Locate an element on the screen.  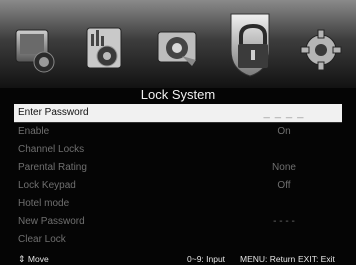
menu-item-parental-rating: Parental Rating None is located at coordinates (178, 168).